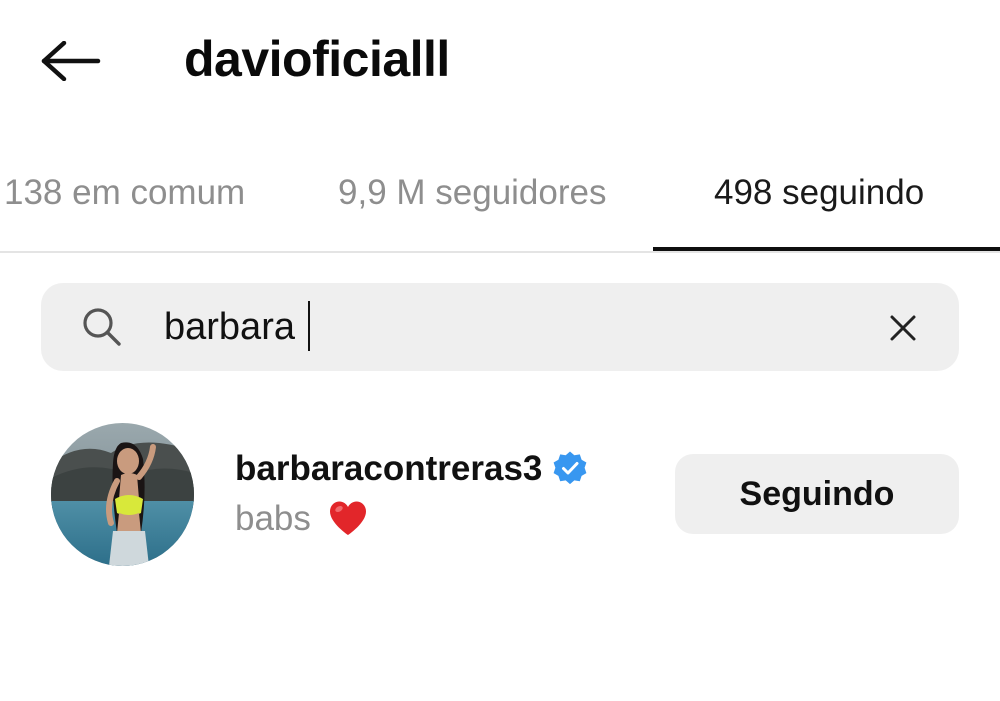 The width and height of the screenshot is (1000, 701). I want to click on result-username: barbaracontreras3, so click(388, 469).